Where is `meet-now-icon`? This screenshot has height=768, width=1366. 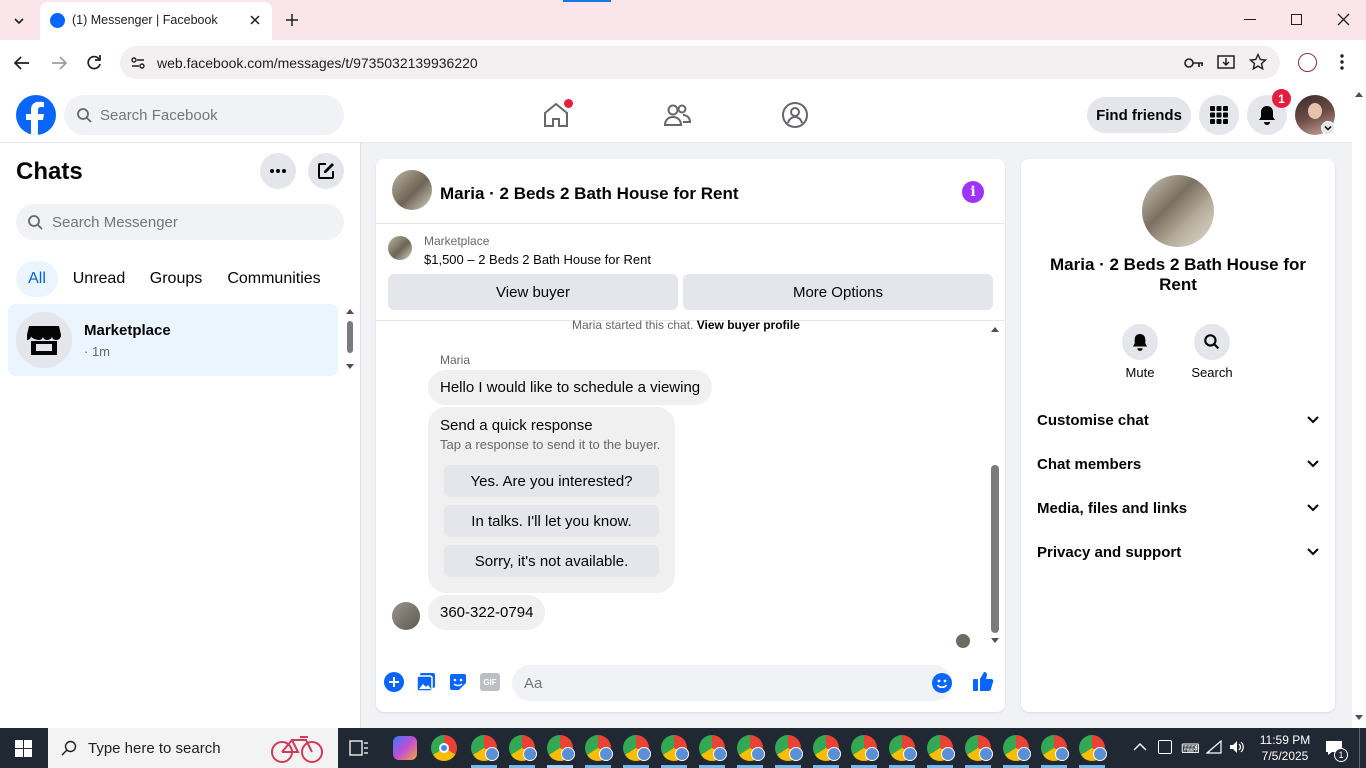 meet-now-icon is located at coordinates (1165, 747).